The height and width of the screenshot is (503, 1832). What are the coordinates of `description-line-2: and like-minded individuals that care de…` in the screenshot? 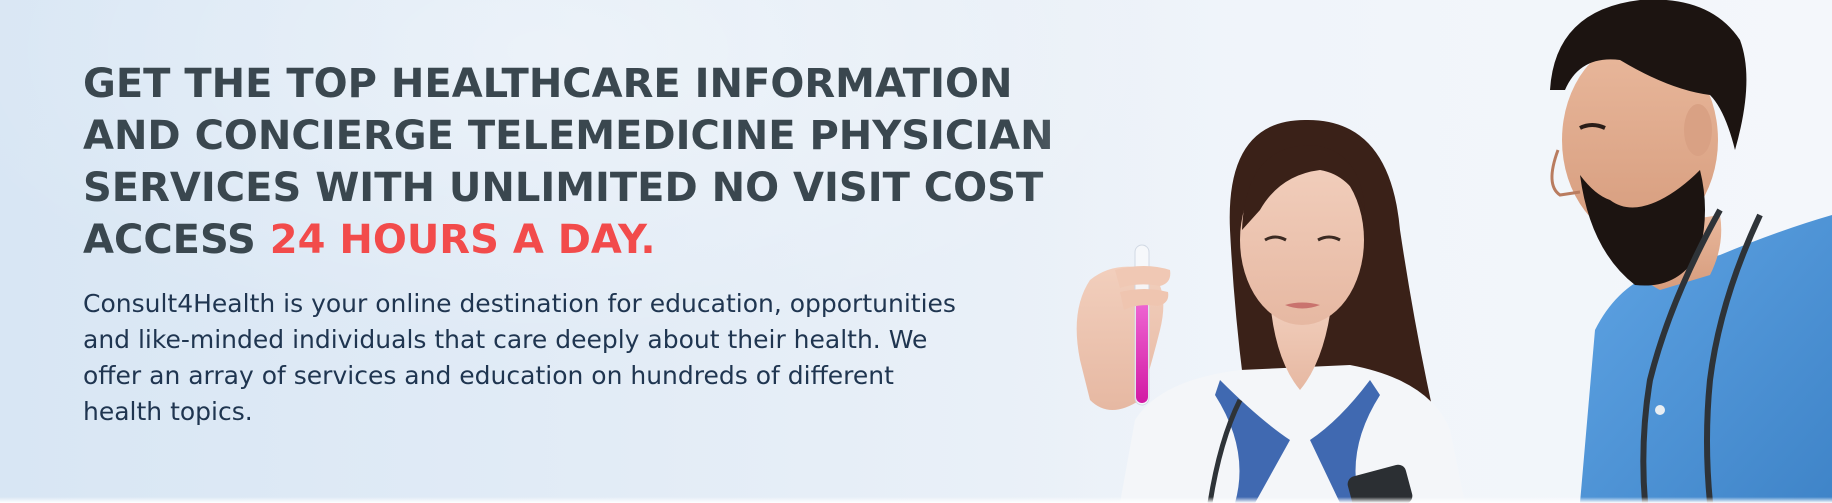 It's located at (505, 339).